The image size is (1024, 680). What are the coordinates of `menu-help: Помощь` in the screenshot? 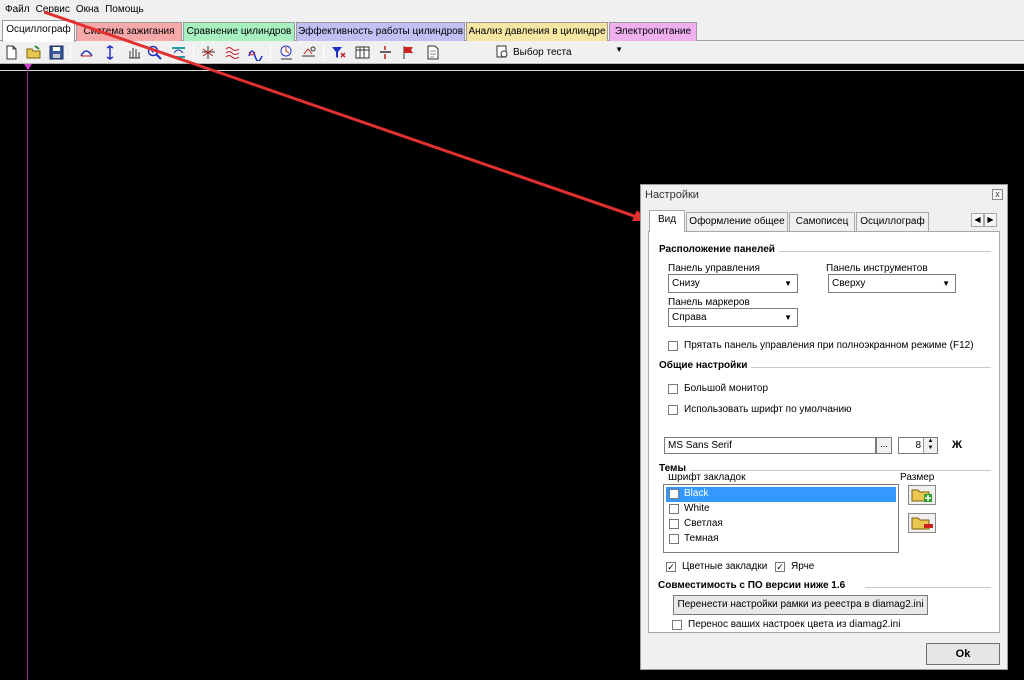 It's located at (124, 10).